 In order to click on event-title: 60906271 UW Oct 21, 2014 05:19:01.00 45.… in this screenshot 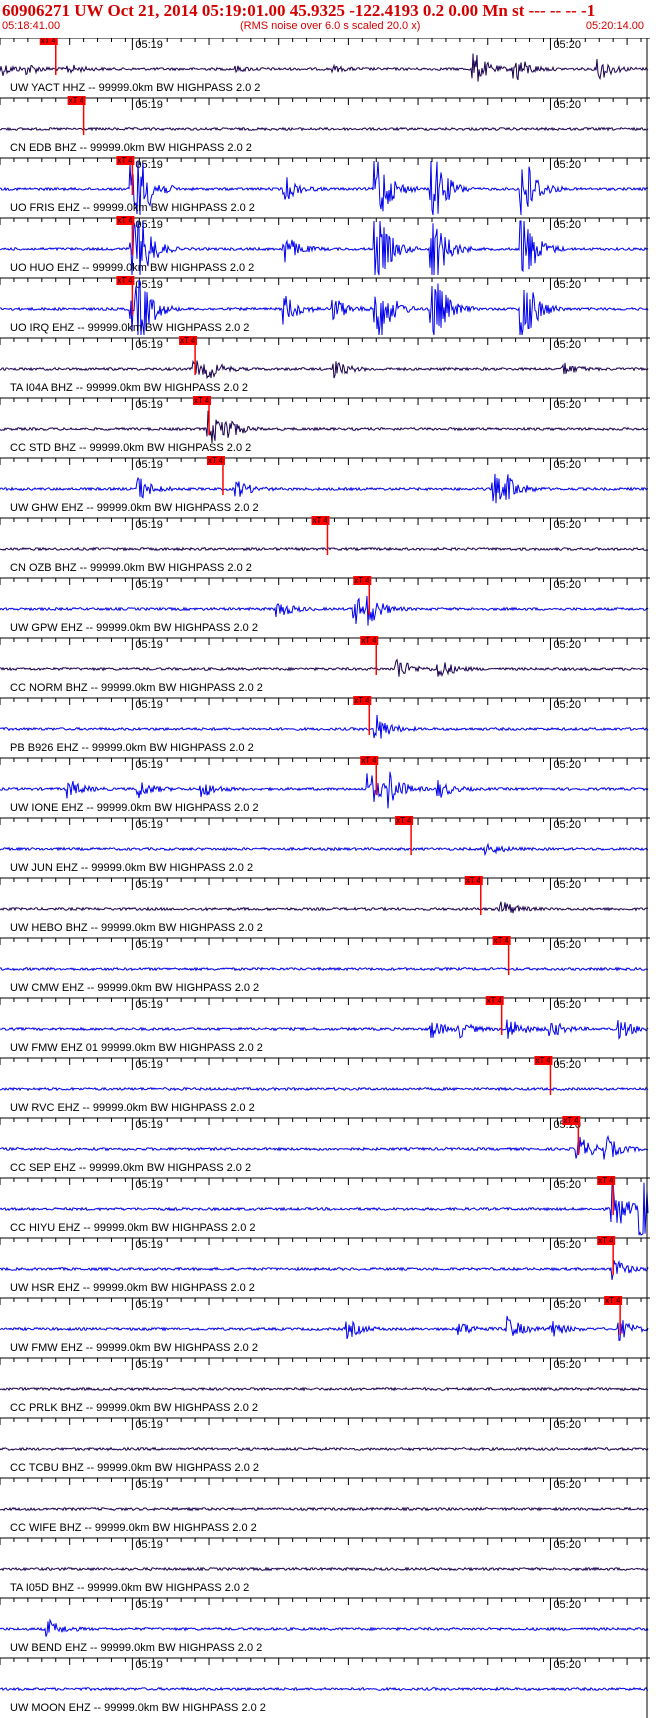, I will do `click(299, 10)`.